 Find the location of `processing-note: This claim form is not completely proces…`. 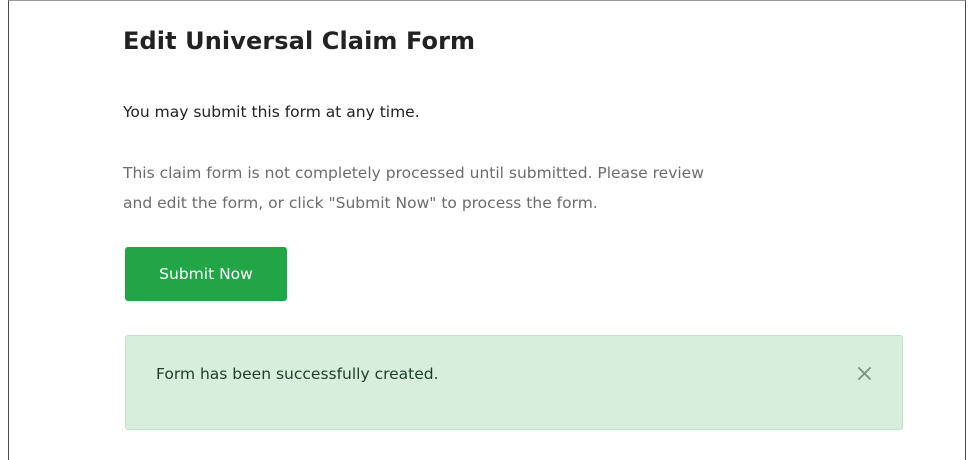

processing-note: This claim form is not completely proces… is located at coordinates (513, 188).